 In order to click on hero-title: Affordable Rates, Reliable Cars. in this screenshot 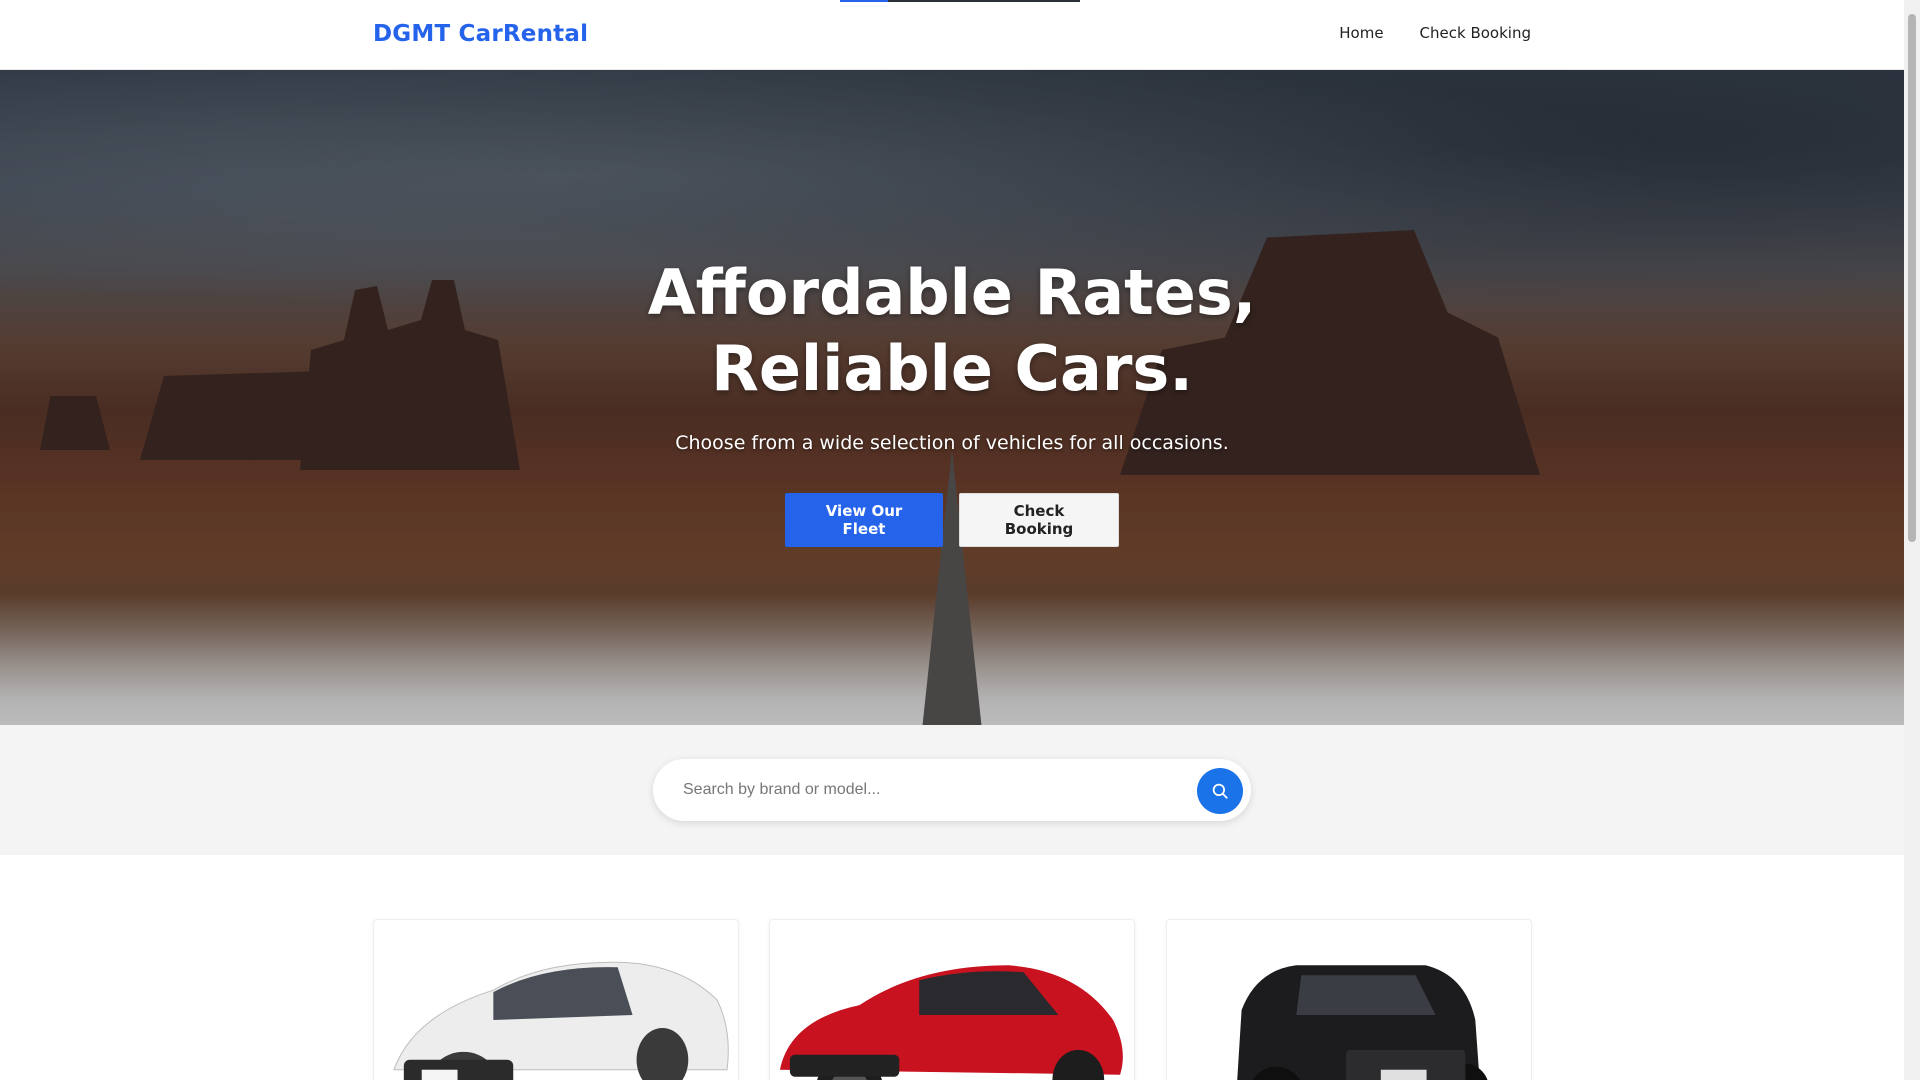, I will do `click(952, 331)`.